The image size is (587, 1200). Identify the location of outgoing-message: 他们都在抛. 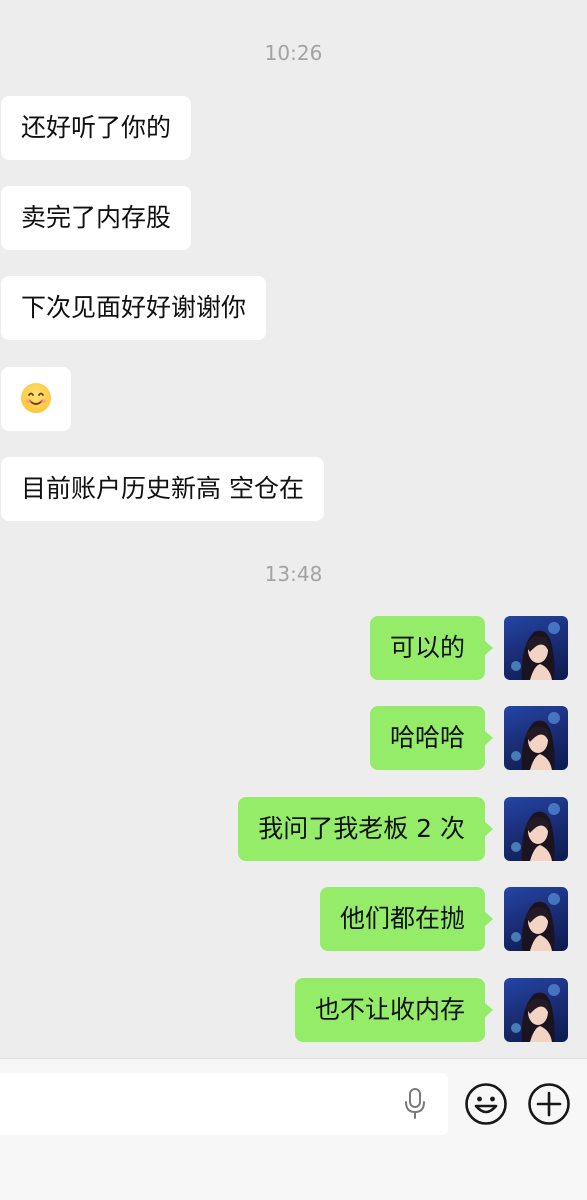
(406, 919).